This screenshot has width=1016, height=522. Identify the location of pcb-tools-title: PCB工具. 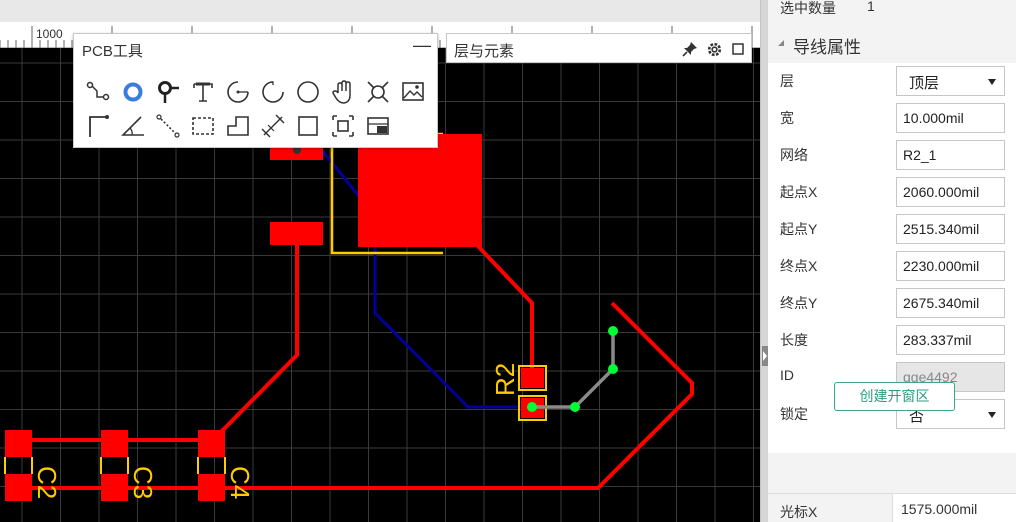
(112, 51).